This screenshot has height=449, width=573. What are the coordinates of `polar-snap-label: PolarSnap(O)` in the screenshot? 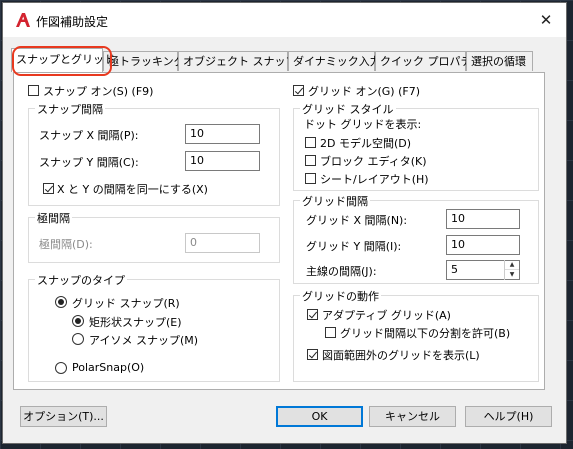 It's located at (108, 367).